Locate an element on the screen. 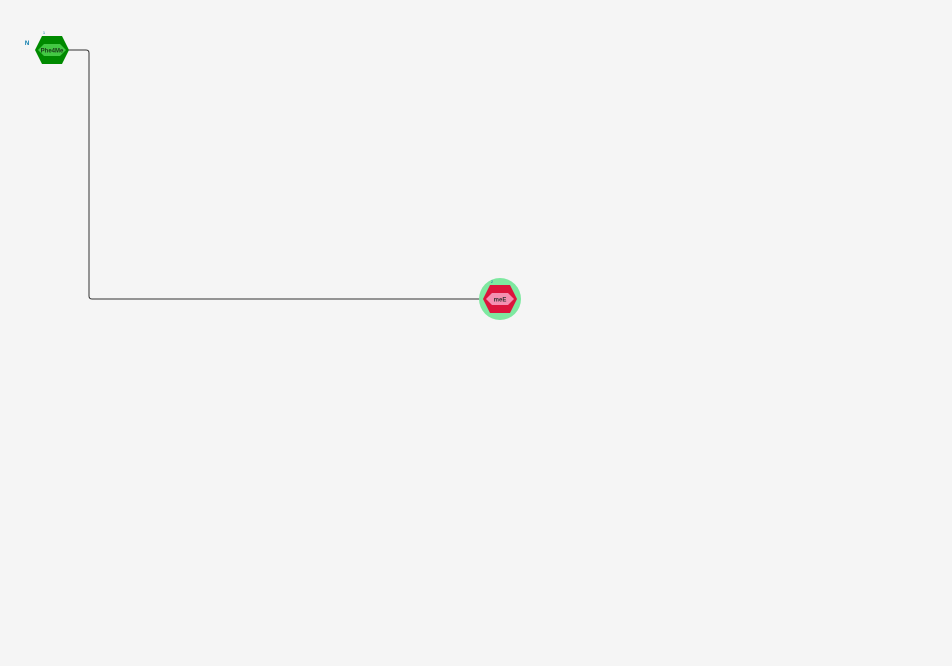 The height and width of the screenshot is (666, 952). monomer-mee: 2 meE is located at coordinates (500, 299).